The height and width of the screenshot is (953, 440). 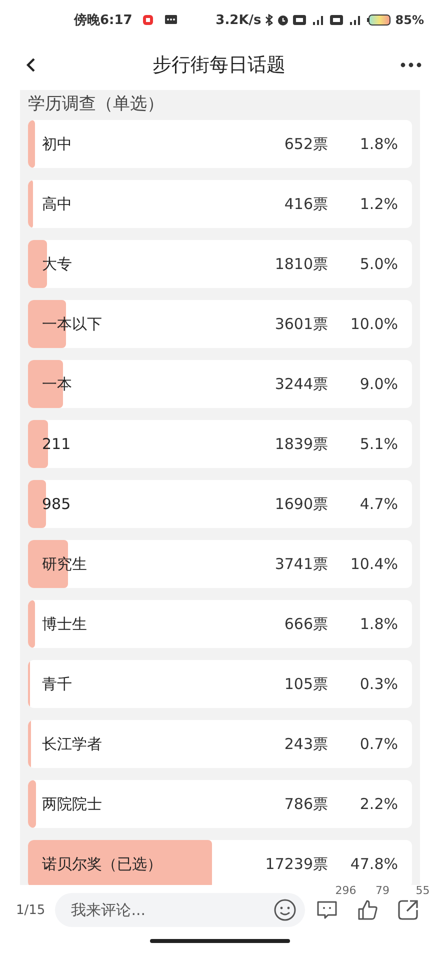 I want to click on vote-count: 1839票, so click(x=301, y=444).